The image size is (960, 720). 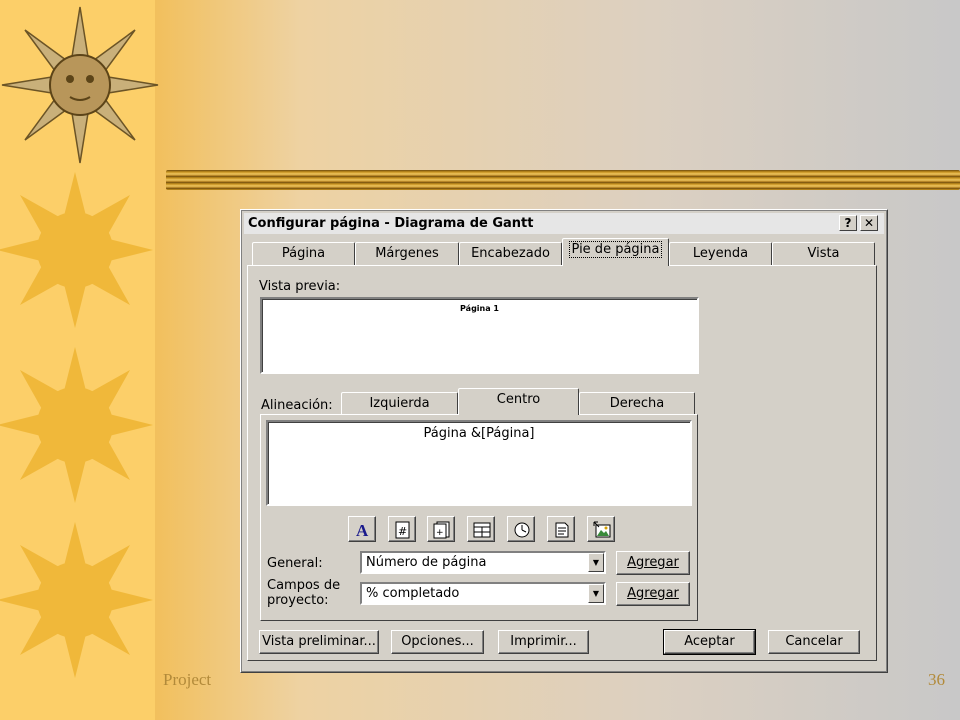 What do you see at coordinates (413, 593) in the screenshot?
I see `project-fields-select-value: % completado` at bounding box center [413, 593].